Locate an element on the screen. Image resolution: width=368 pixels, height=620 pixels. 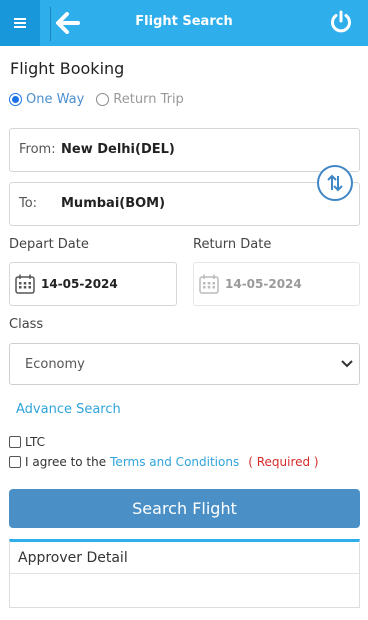
swap-vertical-icon is located at coordinates (335, 183).